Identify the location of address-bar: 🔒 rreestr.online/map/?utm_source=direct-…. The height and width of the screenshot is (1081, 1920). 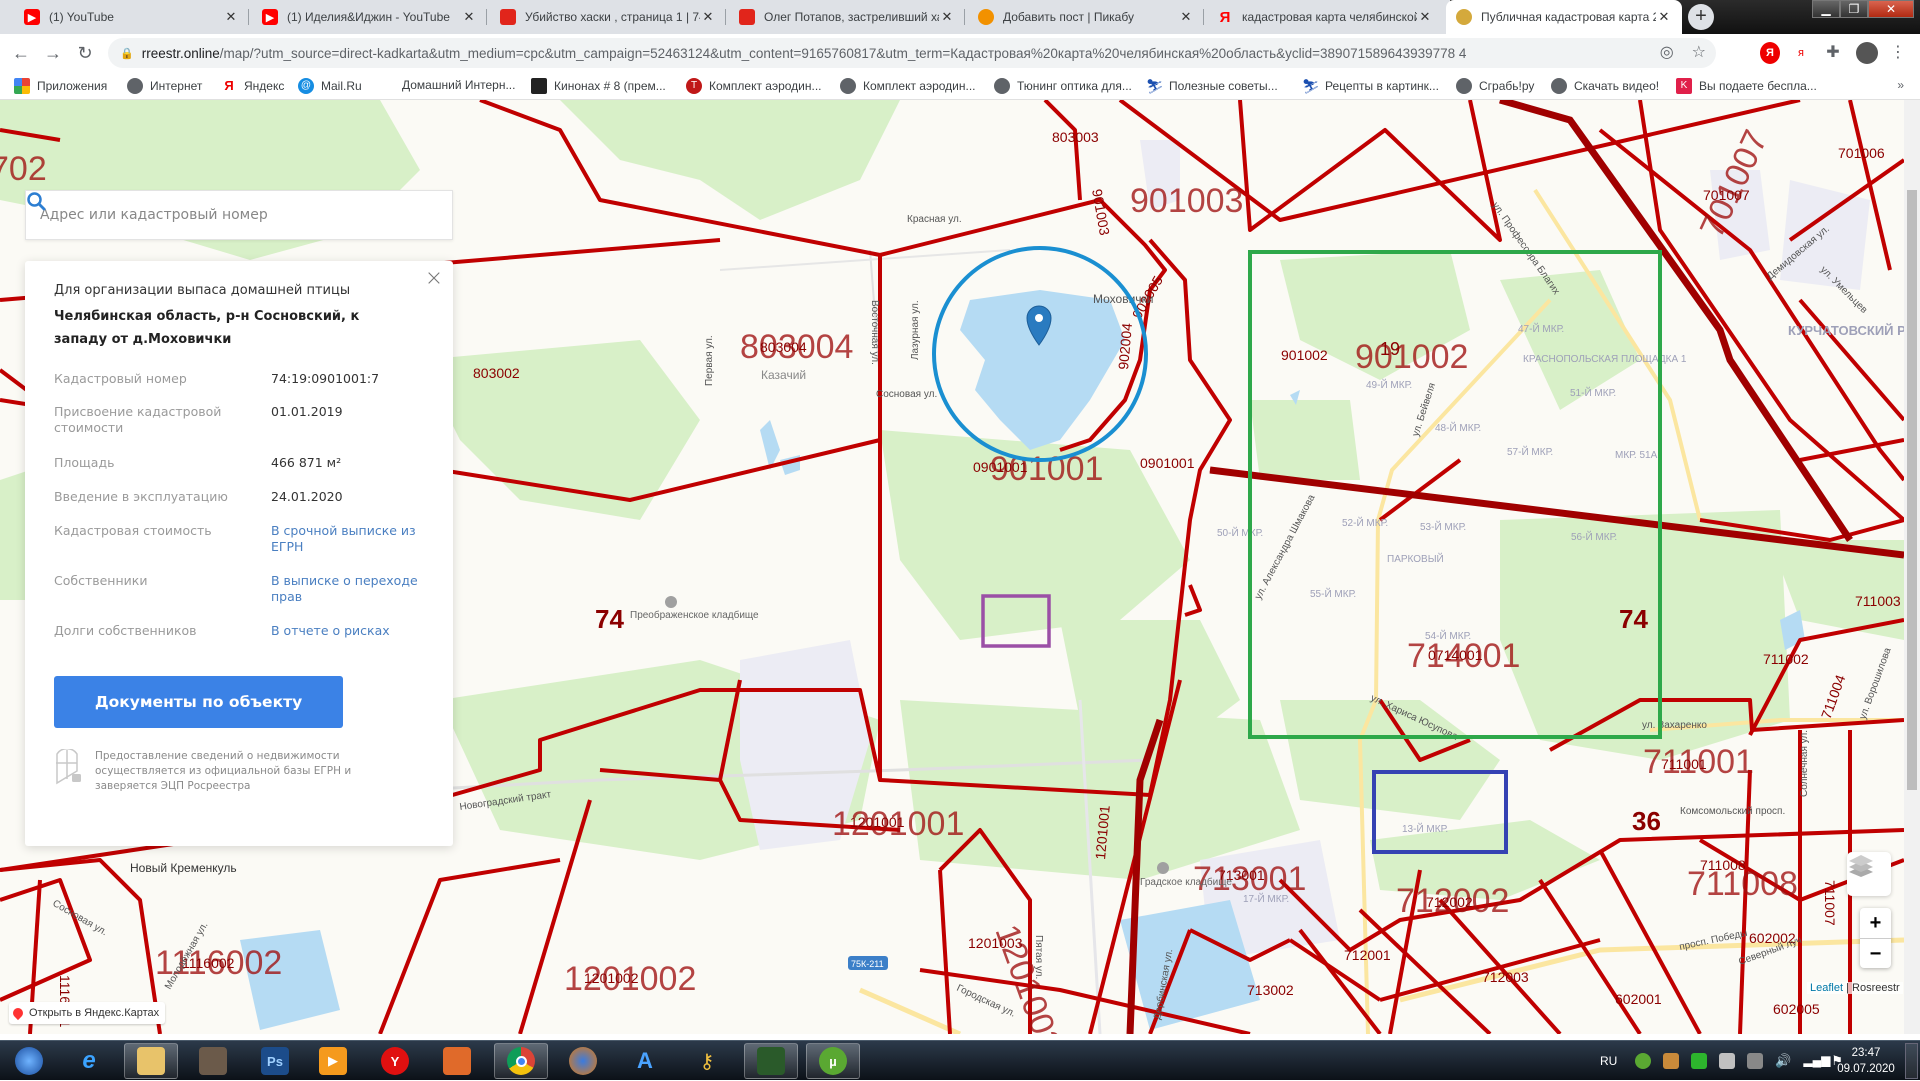
(912, 53).